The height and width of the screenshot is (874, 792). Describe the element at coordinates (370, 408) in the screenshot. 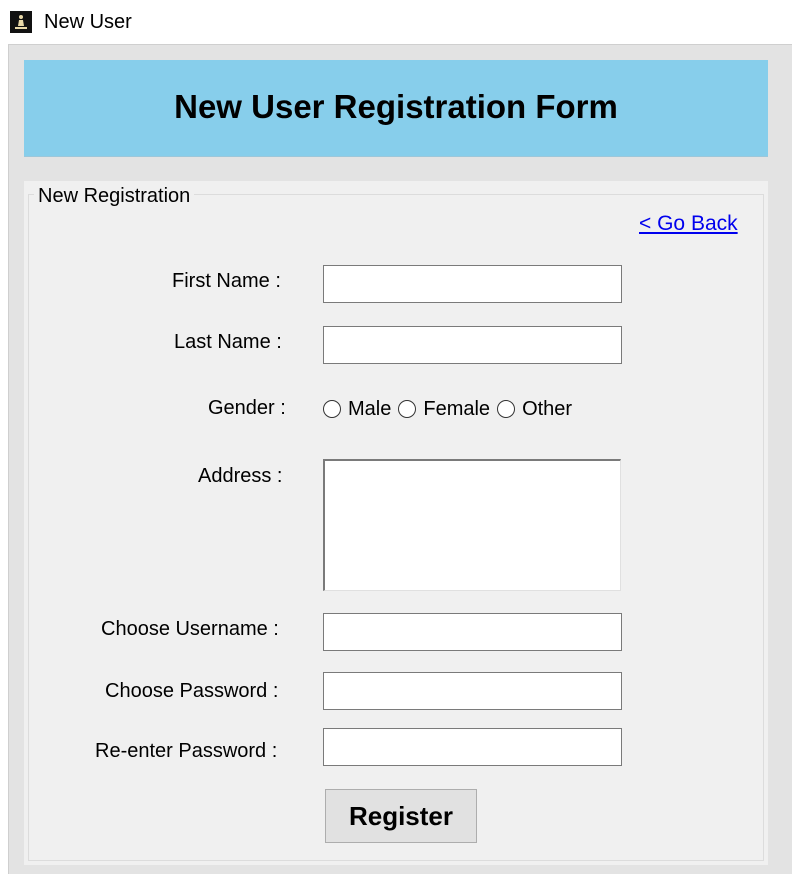

I see `gender-option-label: Male` at that location.